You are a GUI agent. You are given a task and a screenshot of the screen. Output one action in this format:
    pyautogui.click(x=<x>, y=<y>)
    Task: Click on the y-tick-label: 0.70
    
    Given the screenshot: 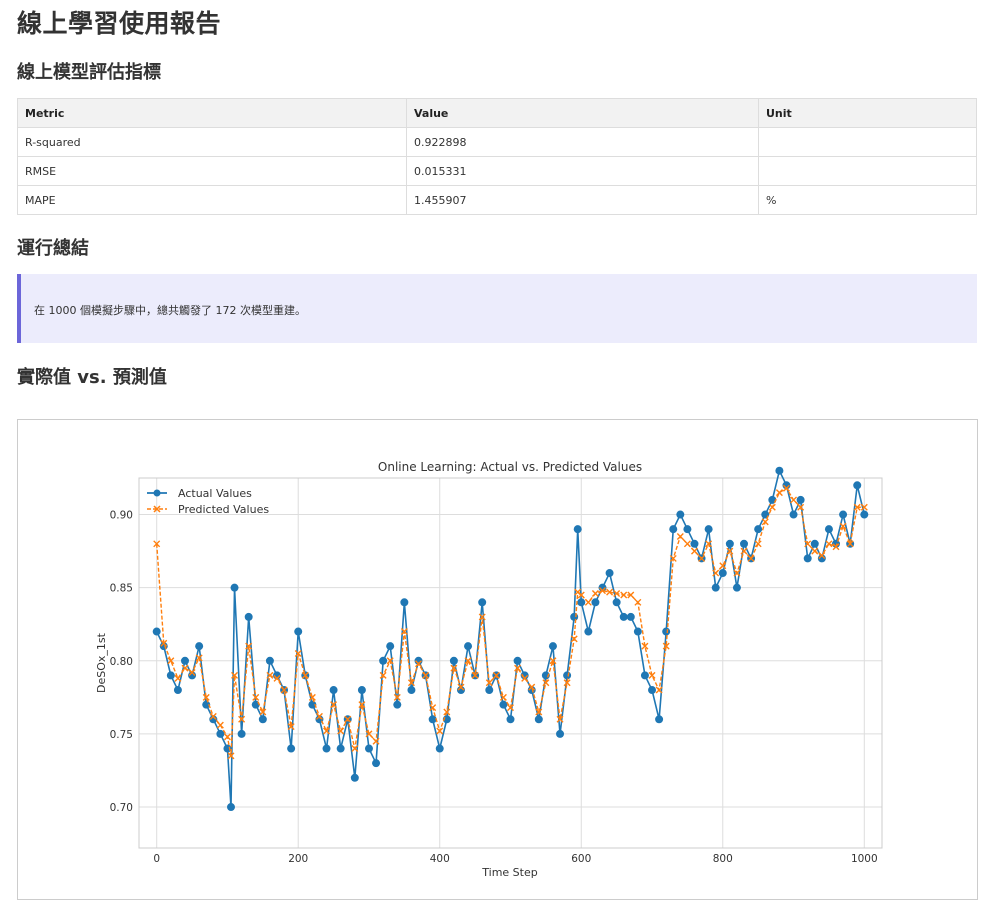 What is the action you would take?
    pyautogui.click(x=121, y=808)
    